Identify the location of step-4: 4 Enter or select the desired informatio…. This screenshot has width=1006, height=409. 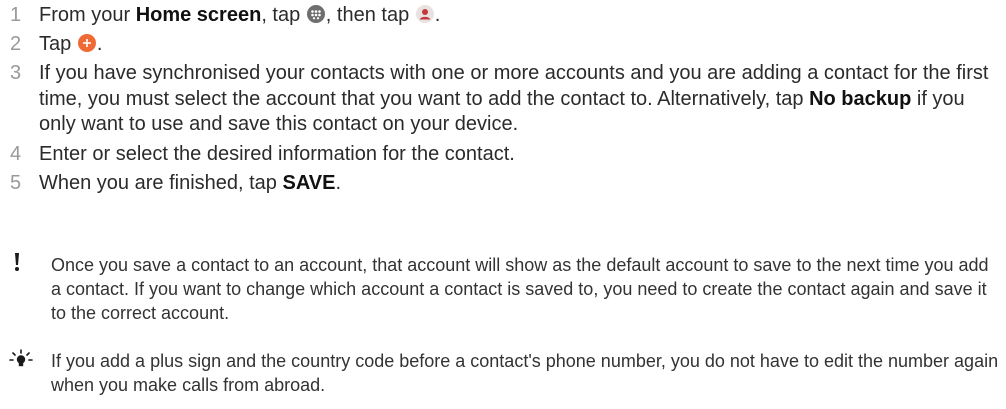
(505, 154).